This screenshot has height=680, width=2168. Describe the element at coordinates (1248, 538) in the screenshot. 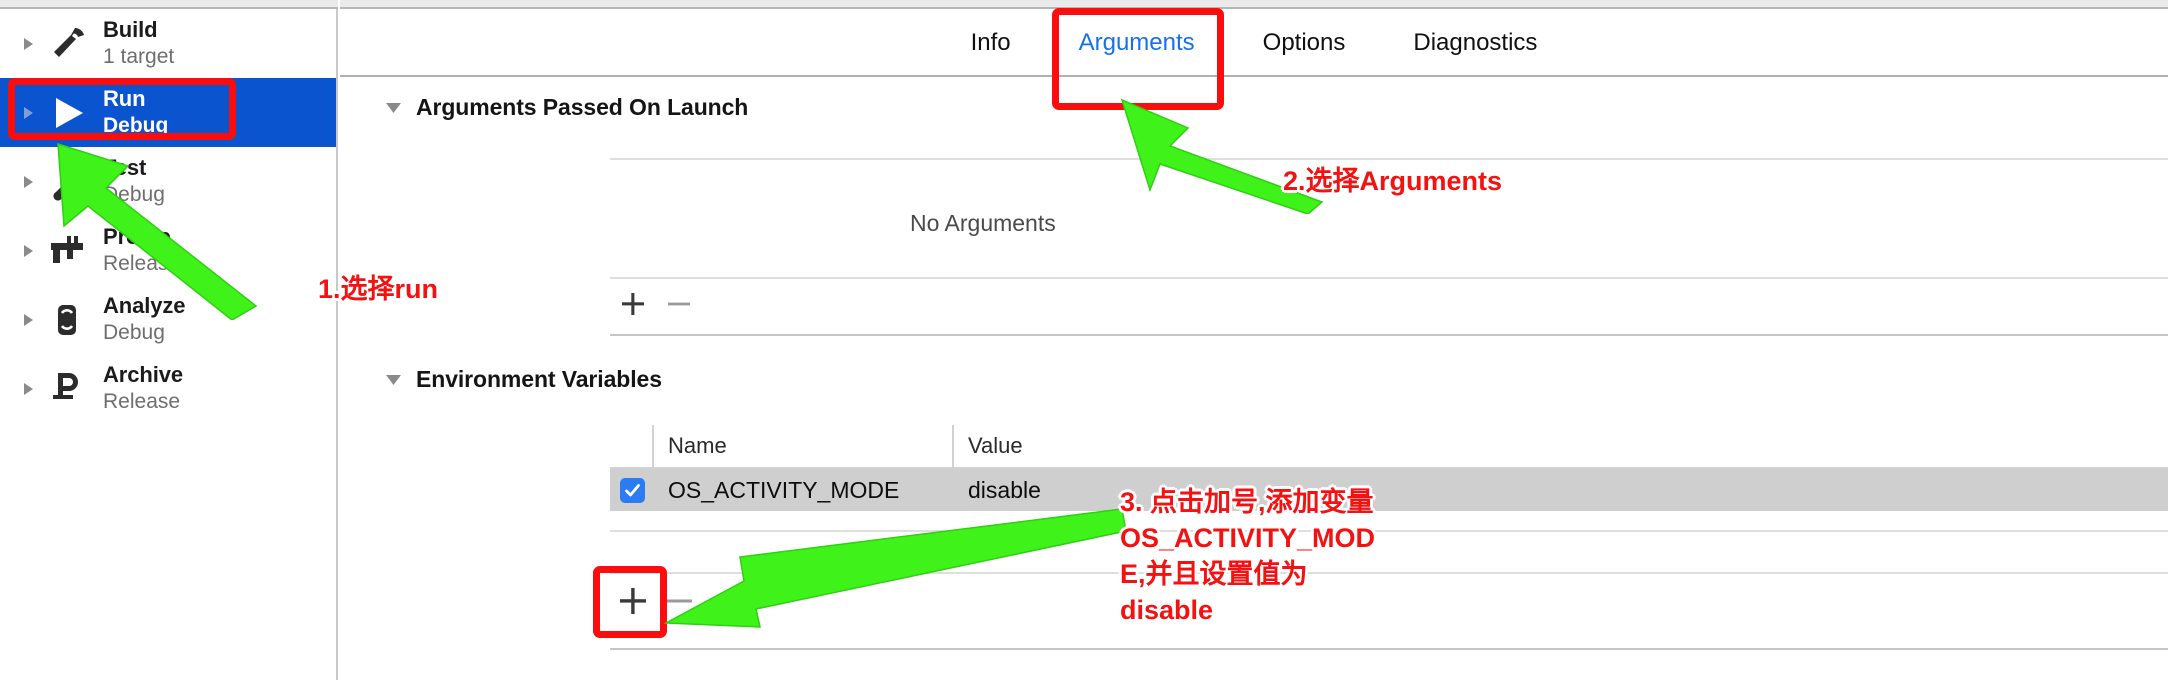

I see `annotation-text-step3-line2: OS_ACTIVITY_MOD` at that location.